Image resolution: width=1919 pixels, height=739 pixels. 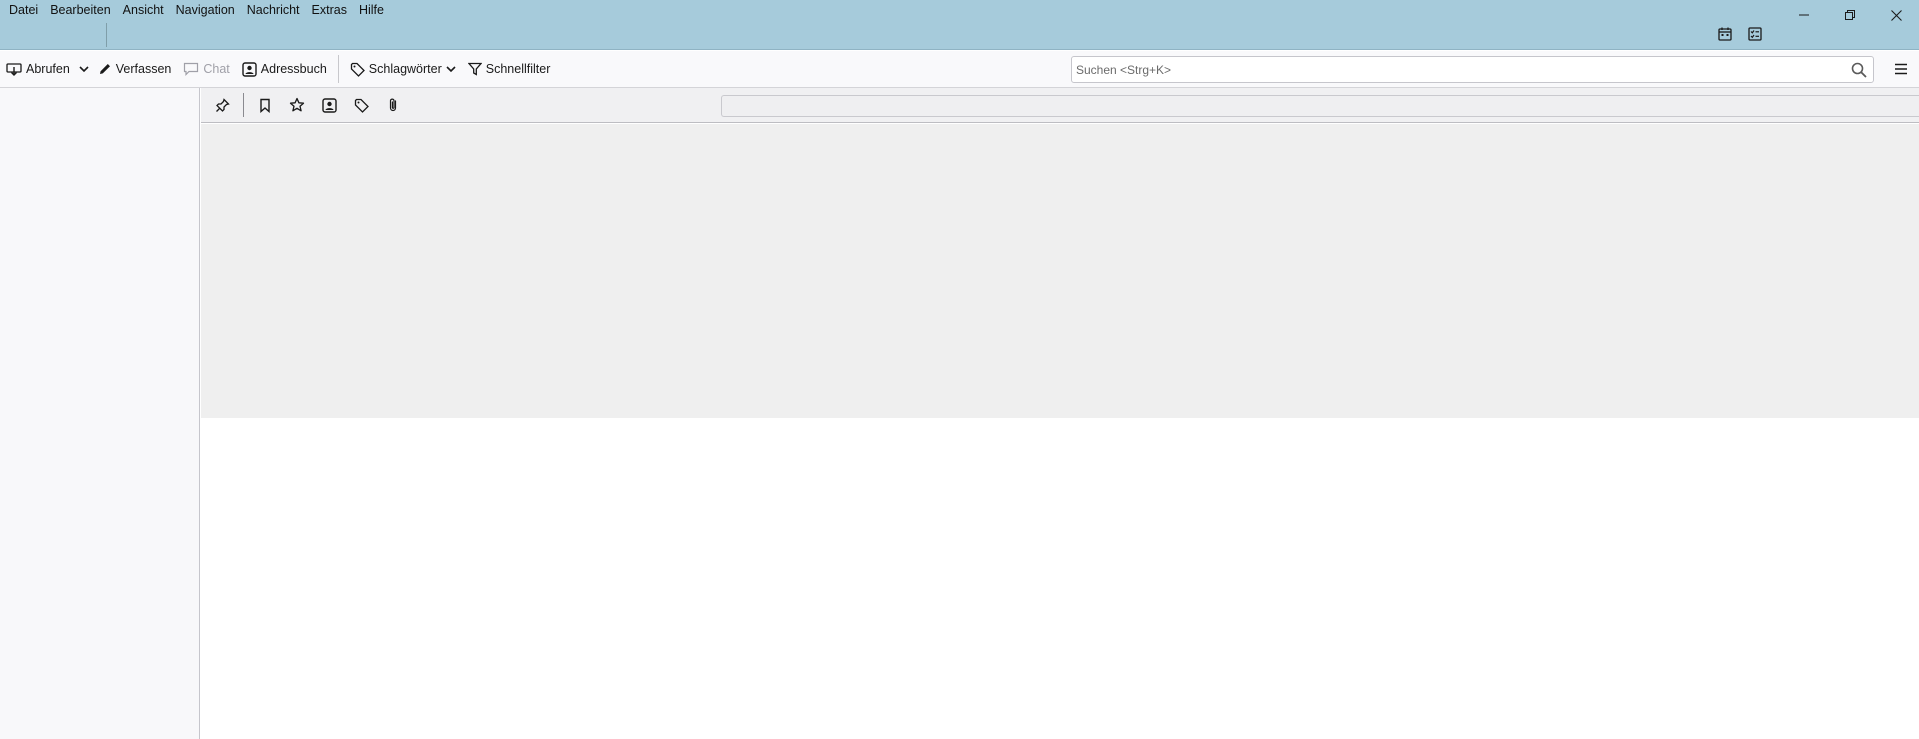 I want to click on menu-hilfe: Hilfe, so click(x=371, y=10).